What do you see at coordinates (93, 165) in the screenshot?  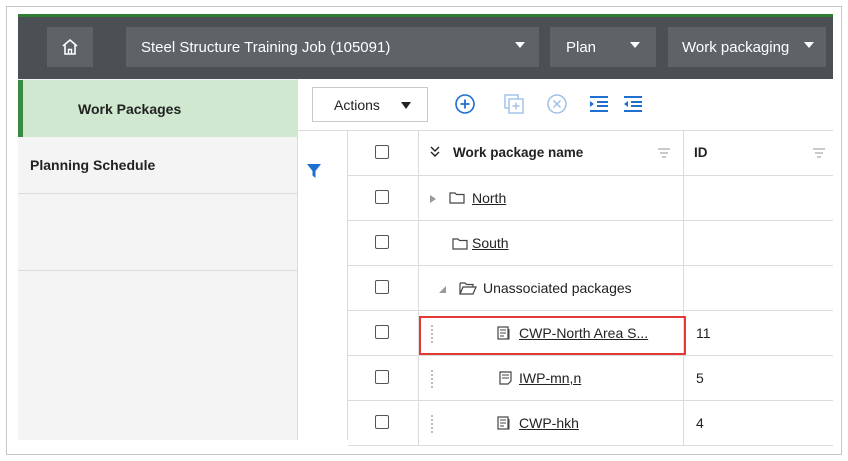 I see `sidebar-item-label: Planning Schedule` at bounding box center [93, 165].